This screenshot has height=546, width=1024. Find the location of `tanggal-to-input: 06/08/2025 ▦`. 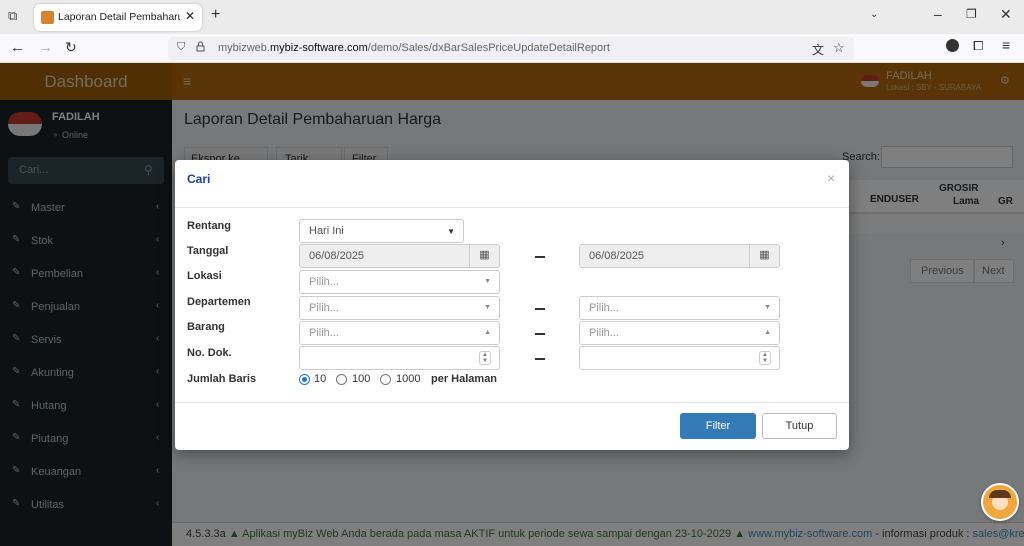

tanggal-to-input: 06/08/2025 ▦ is located at coordinates (679, 256).